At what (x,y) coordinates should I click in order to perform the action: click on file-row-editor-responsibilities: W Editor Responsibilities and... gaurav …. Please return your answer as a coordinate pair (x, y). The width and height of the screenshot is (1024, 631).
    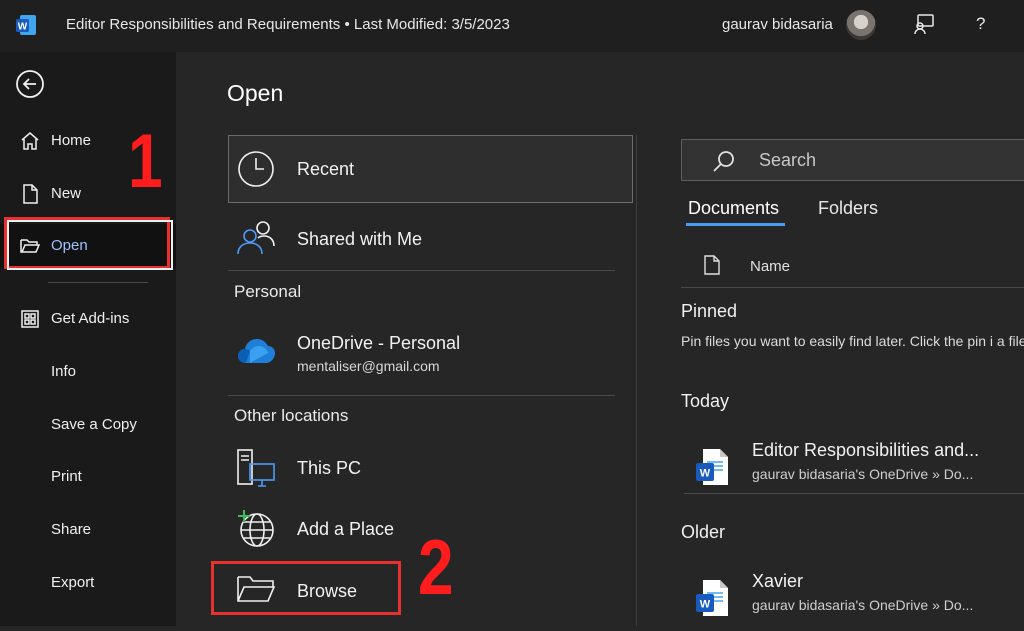
    Looking at the image, I should click on (852, 470).